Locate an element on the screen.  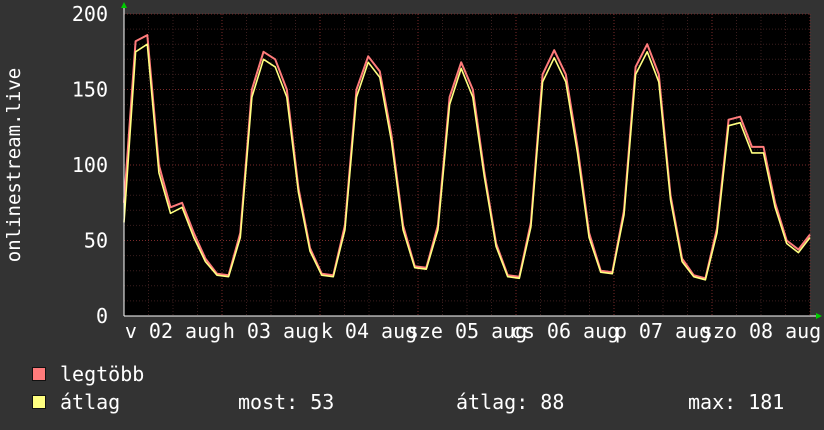
legend-swatch-max is located at coordinates (39, 374).